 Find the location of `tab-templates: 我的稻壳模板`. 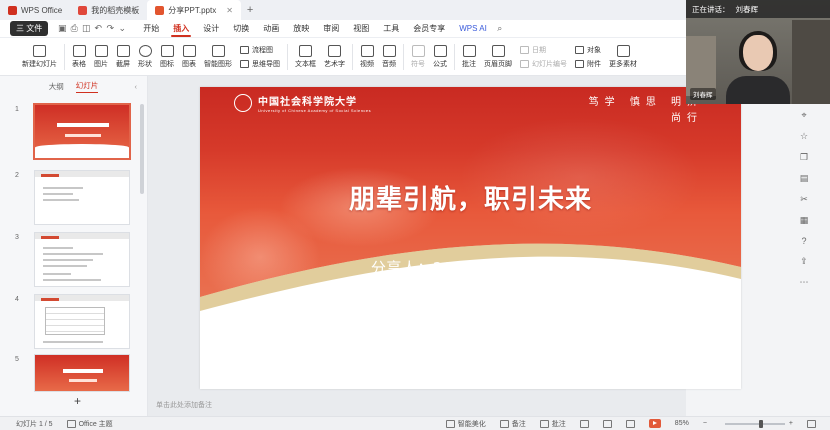

tab-templates: 我的稻壳模板 is located at coordinates (108, 10).